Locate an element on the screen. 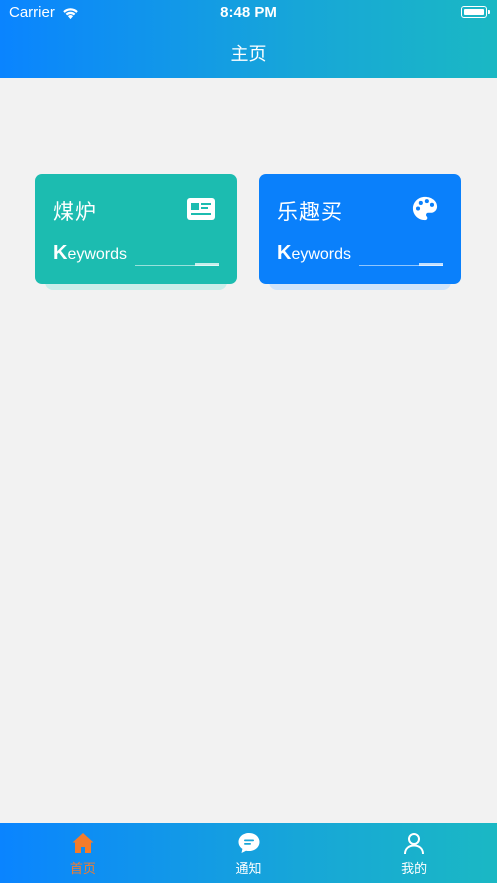 The height and width of the screenshot is (883, 497). battery-level is located at coordinates (473, 11).